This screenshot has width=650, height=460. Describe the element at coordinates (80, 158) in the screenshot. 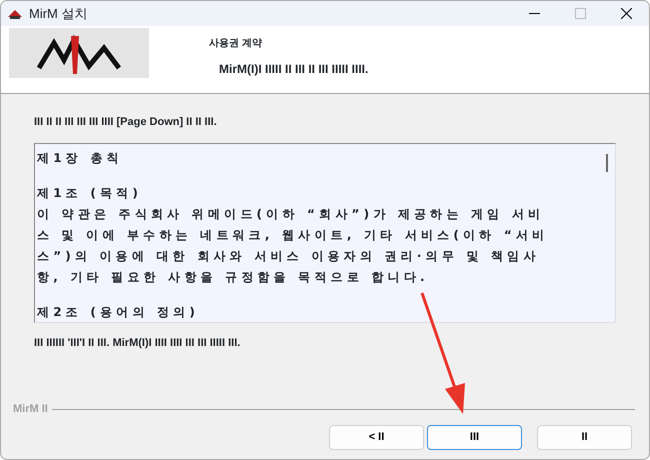

I see `license-line: 제1장 총칙` at that location.